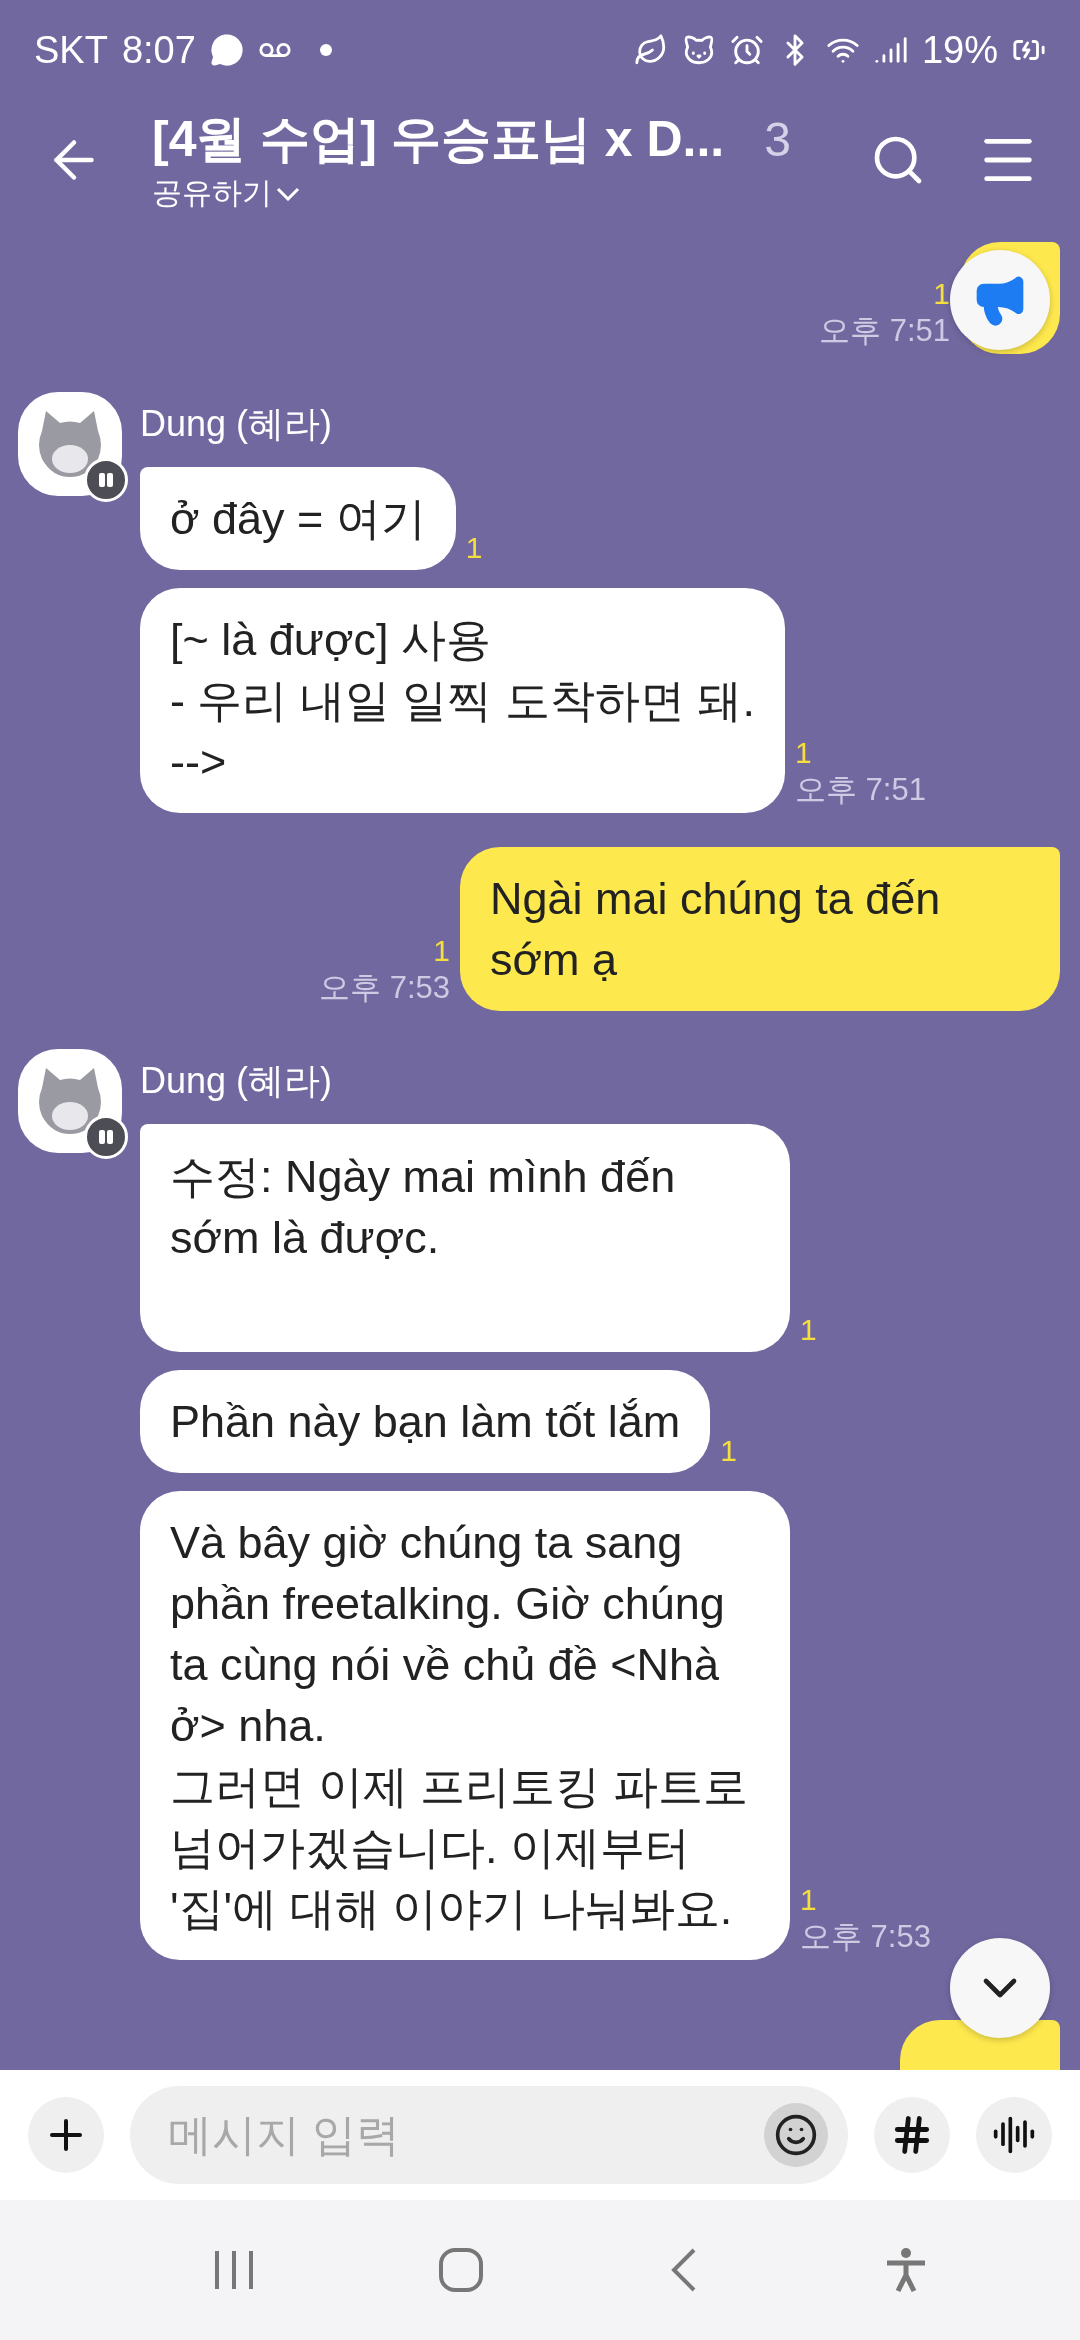  What do you see at coordinates (465, 1238) in the screenshot?
I see `message-bubble: 수정: Ngày mai mình đến sớm là được.` at bounding box center [465, 1238].